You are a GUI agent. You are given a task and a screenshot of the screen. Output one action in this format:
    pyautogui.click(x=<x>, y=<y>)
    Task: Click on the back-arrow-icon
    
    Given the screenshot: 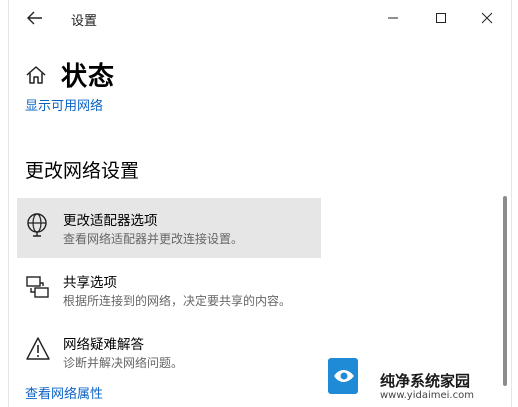 What is the action you would take?
    pyautogui.click(x=34, y=18)
    